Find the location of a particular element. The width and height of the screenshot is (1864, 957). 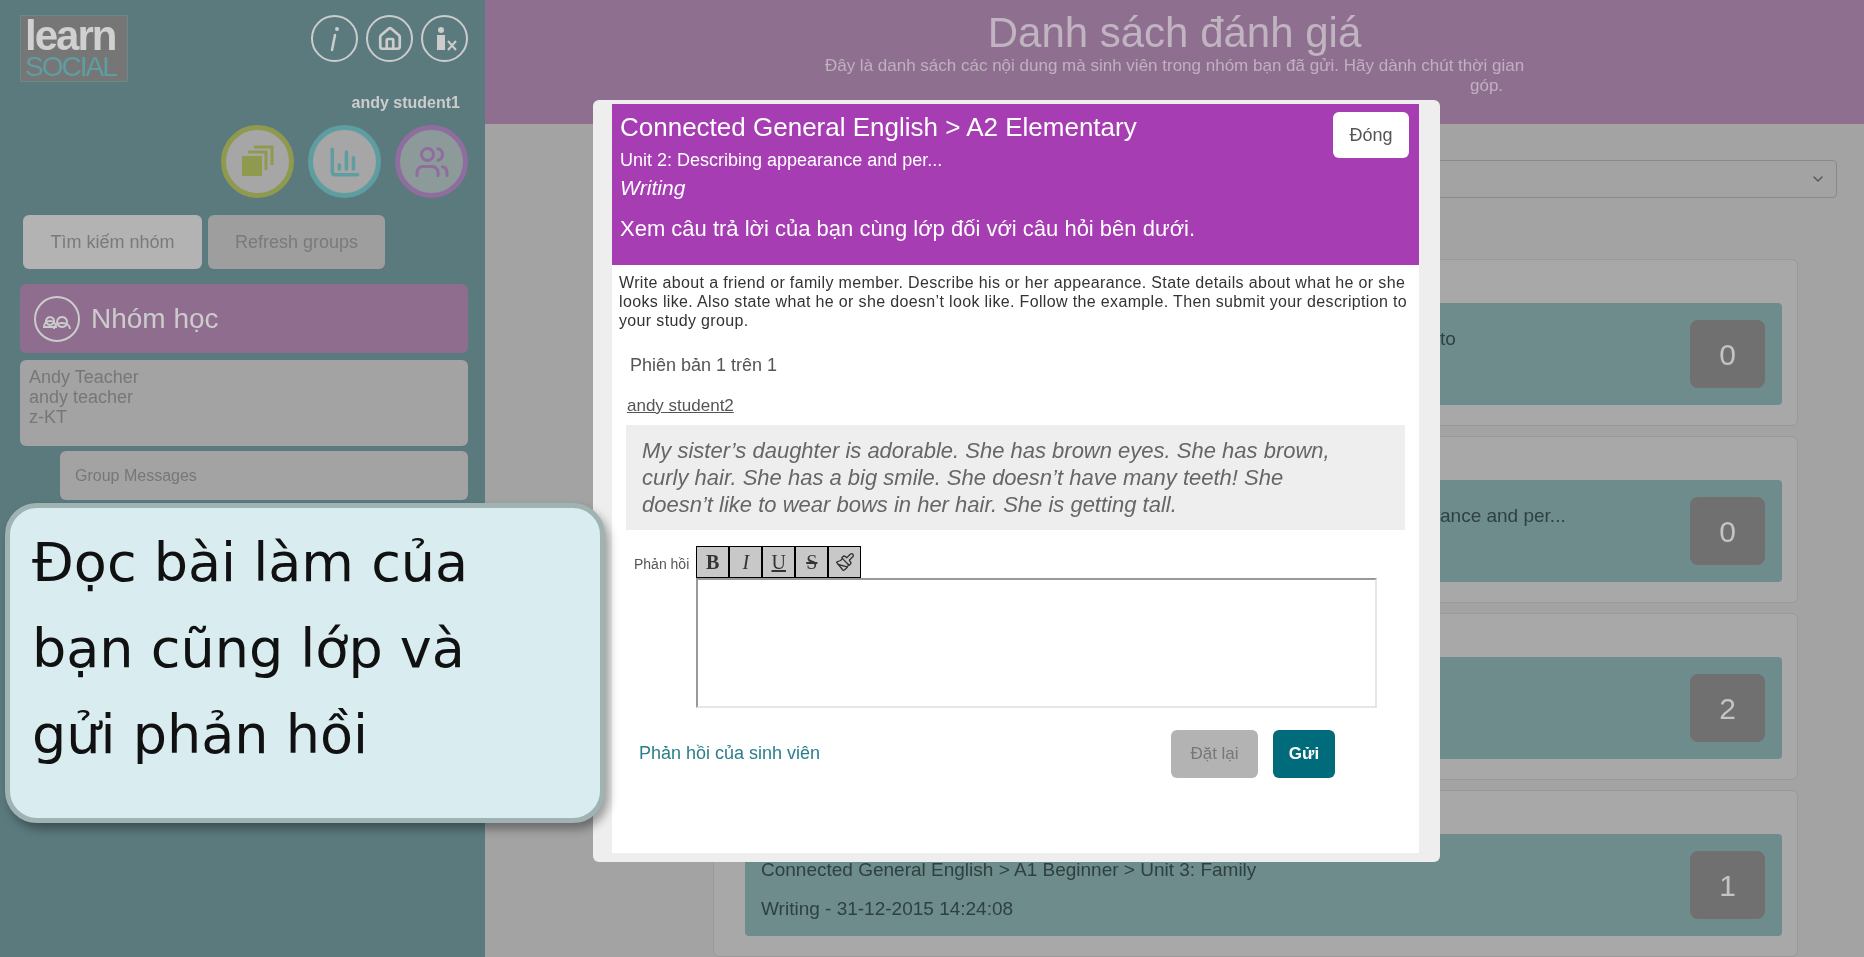

submission-title: Connected General English > A1 Beginner > Unit 3: Family is located at coordinates (1009, 870).